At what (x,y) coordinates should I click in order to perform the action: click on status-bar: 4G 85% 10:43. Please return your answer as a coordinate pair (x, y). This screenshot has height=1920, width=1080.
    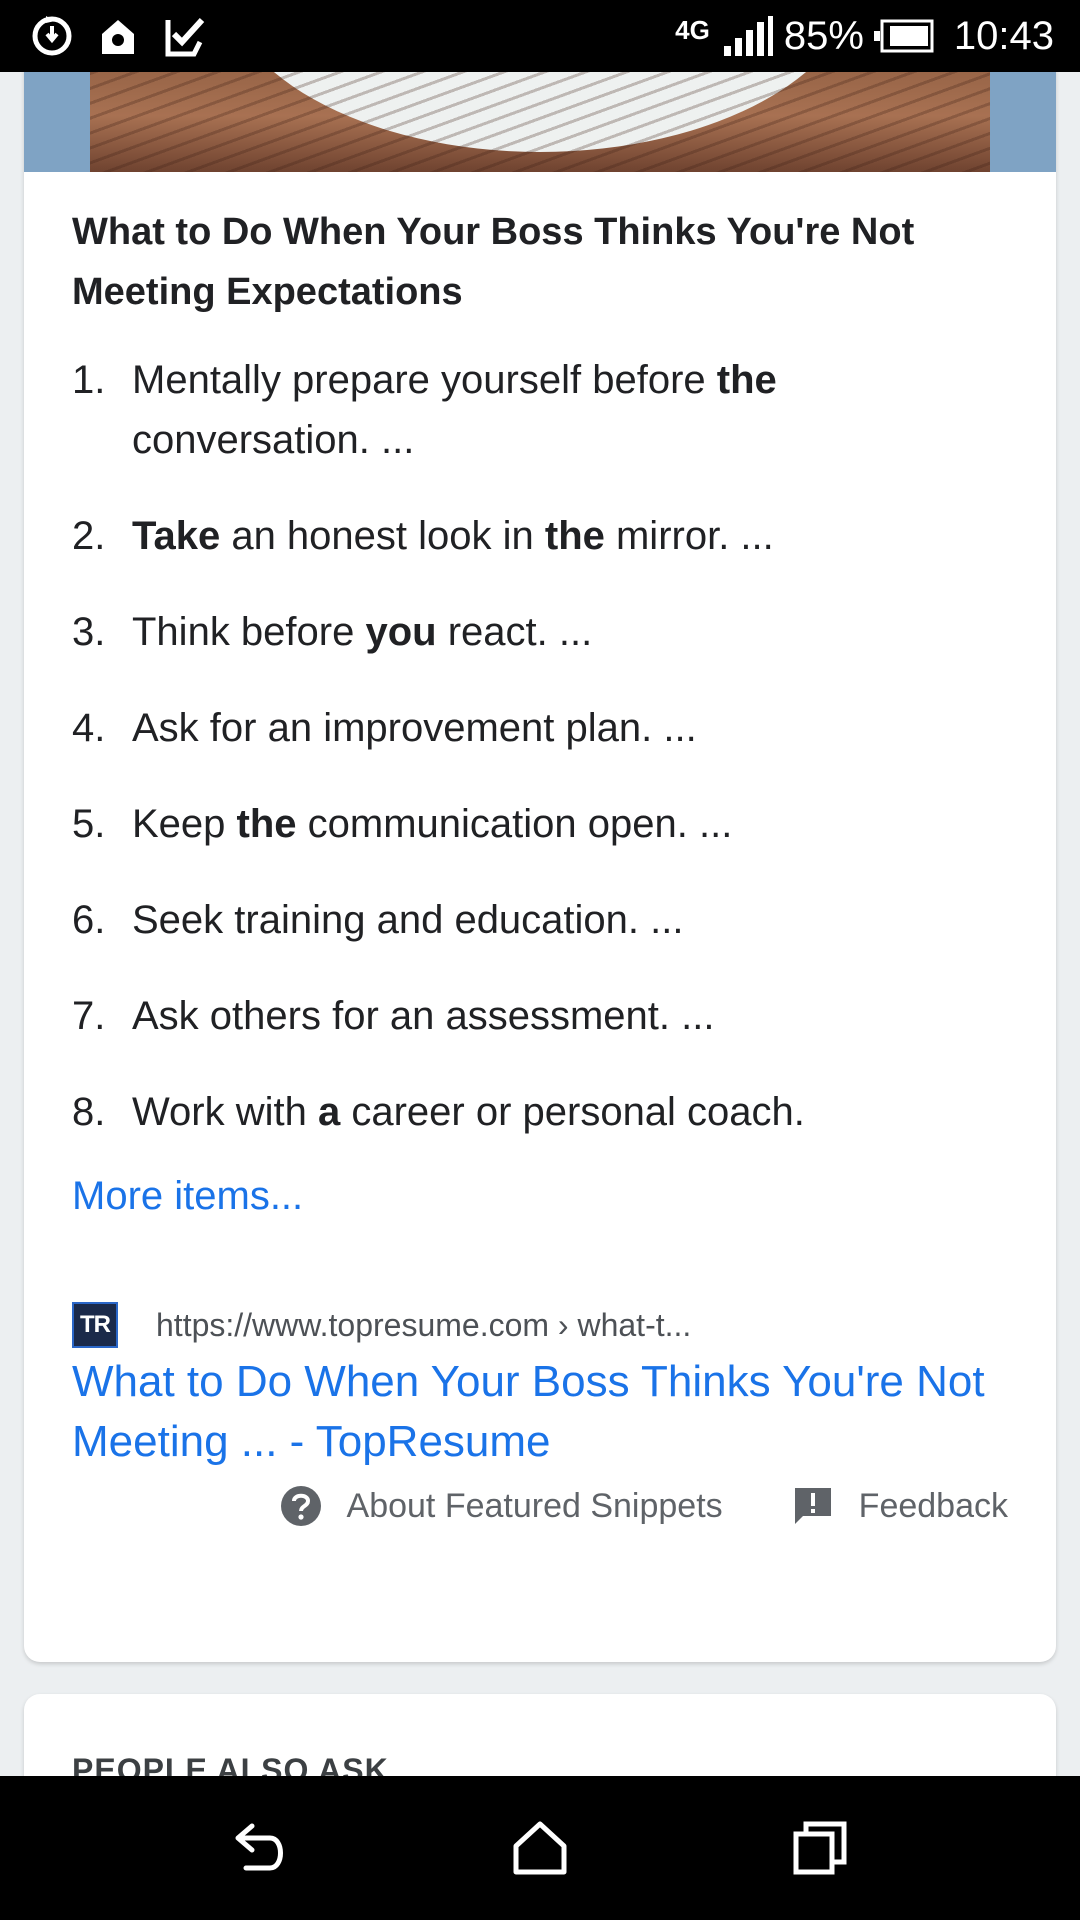
    Looking at the image, I should click on (540, 36).